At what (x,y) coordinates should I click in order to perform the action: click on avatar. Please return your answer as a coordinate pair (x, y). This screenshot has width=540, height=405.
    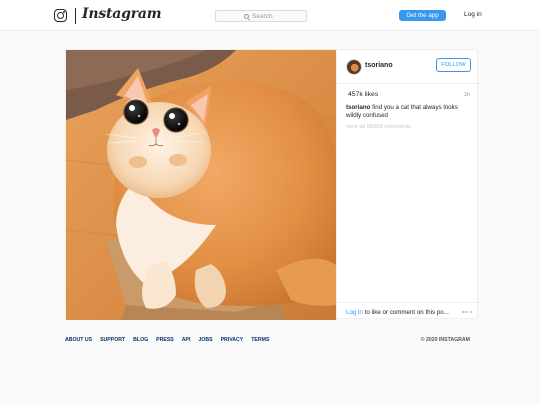
    Looking at the image, I should click on (354, 67).